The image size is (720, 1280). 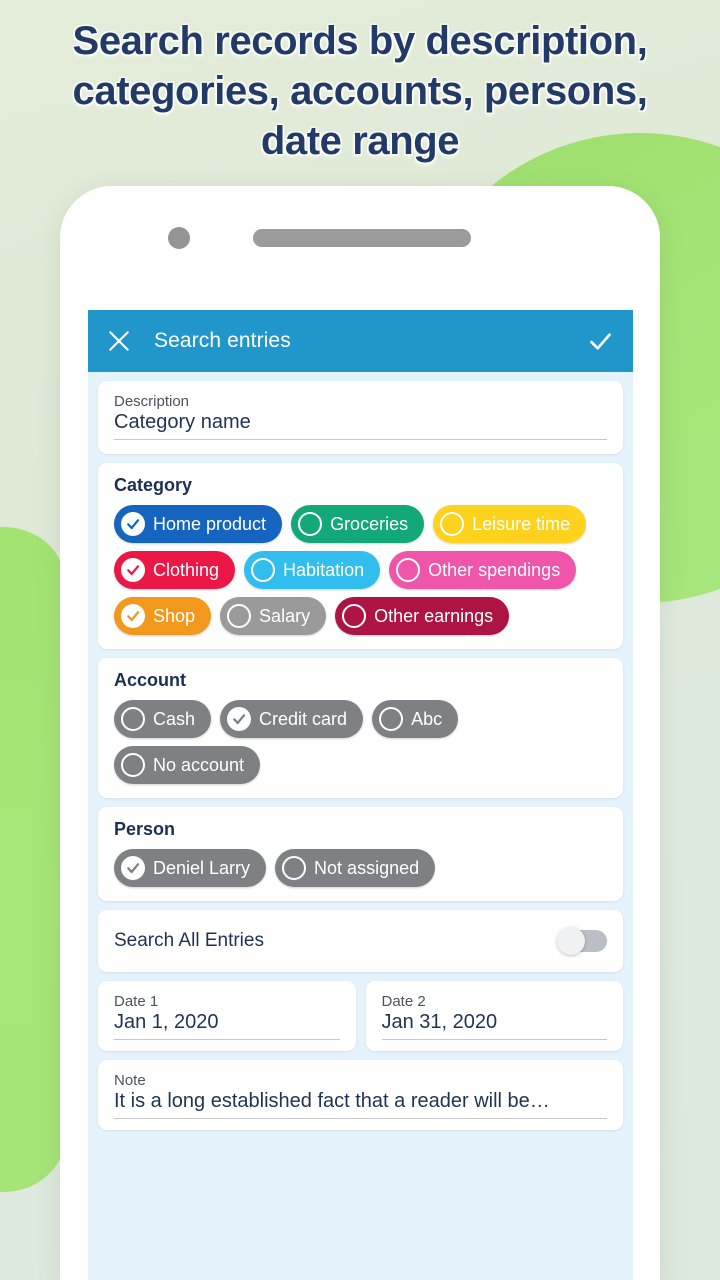 I want to click on person-chip: Deniel Larry, so click(x=190, y=868).